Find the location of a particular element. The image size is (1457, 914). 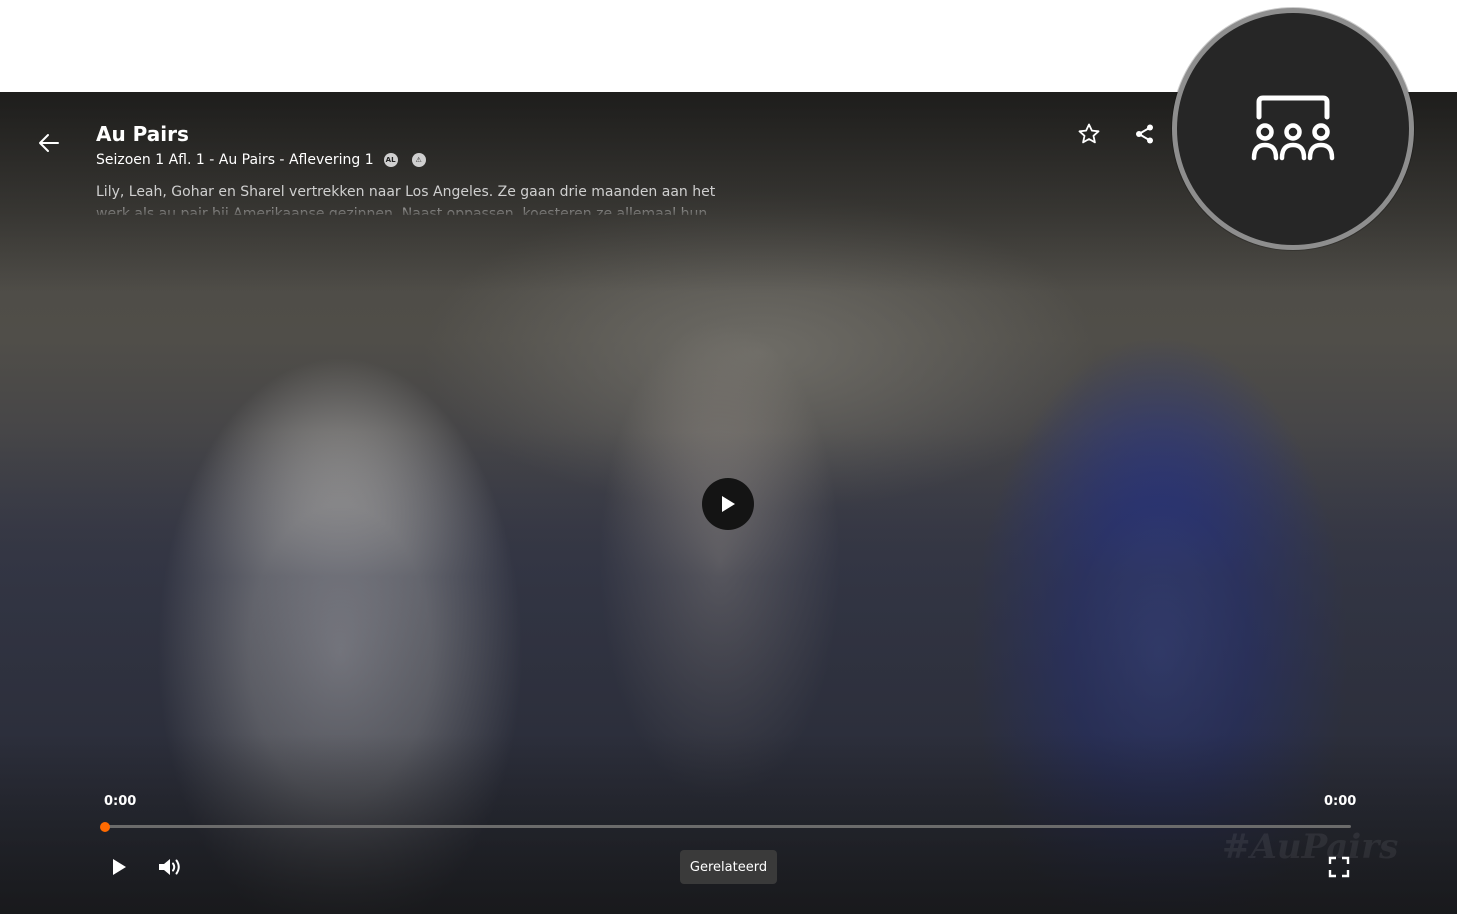

age-rating-badge: AL is located at coordinates (390, 160).